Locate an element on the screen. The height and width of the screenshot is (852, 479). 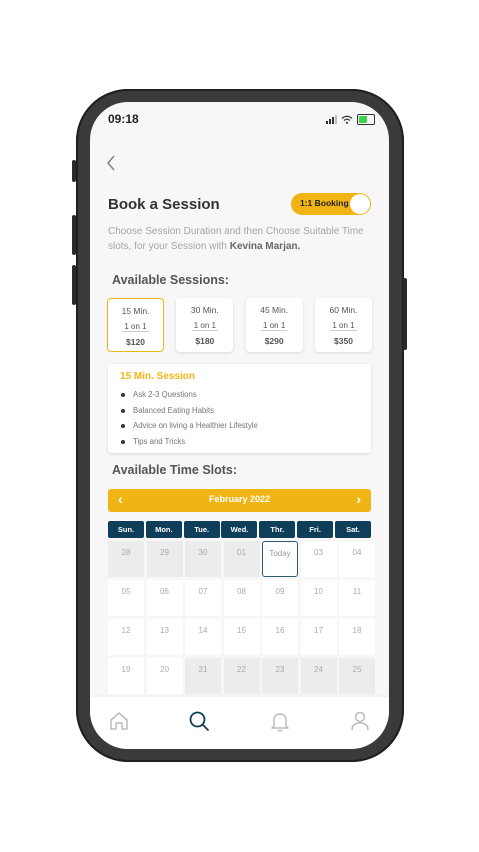
session-card-45: 45 Min. 1 on 1 $290 is located at coordinates (274, 325).